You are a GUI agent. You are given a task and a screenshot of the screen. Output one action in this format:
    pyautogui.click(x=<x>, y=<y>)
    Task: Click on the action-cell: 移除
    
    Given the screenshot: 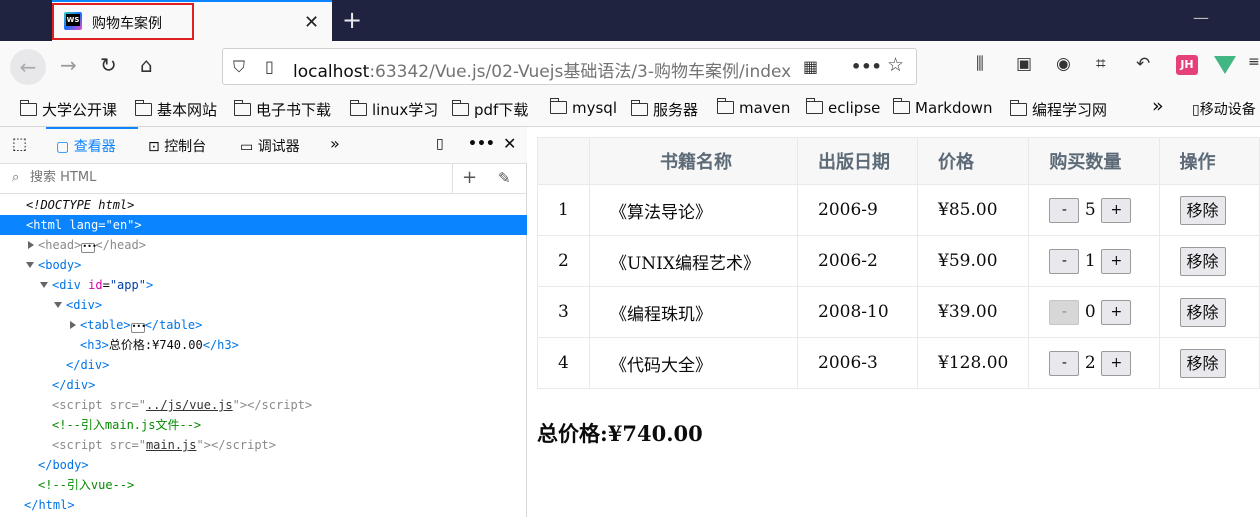 What is the action you would take?
    pyautogui.click(x=1209, y=210)
    